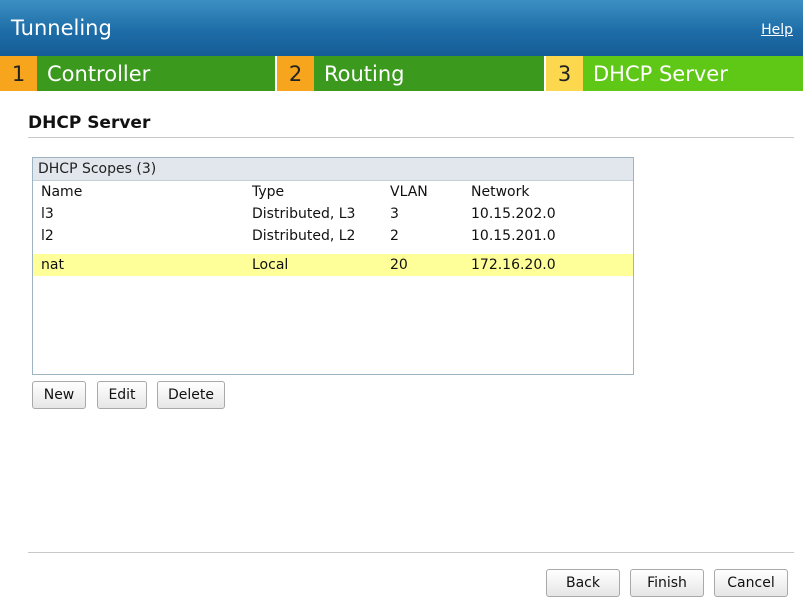  What do you see at coordinates (429, 73) in the screenshot?
I see `step-label: Routing` at bounding box center [429, 73].